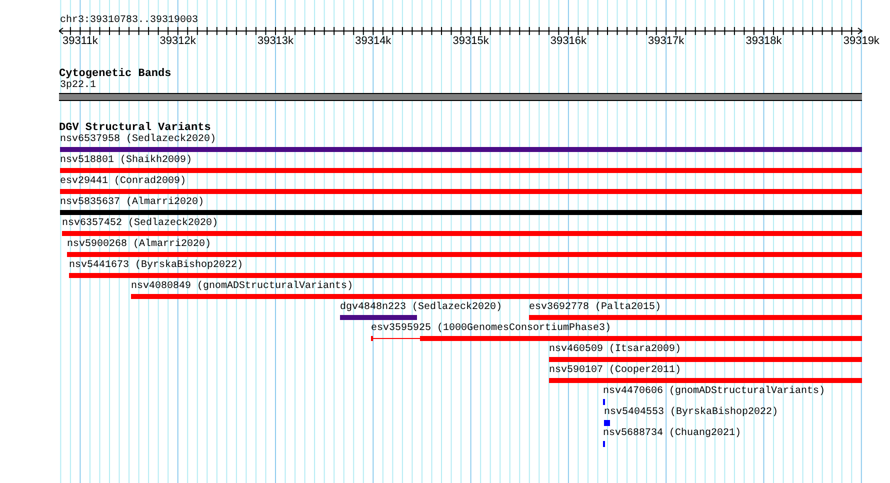 Image resolution: width=890 pixels, height=483 pixels. What do you see at coordinates (132, 203) in the screenshot?
I see `variant-label: nsv5835637 (Almarri2020)` at bounding box center [132, 203].